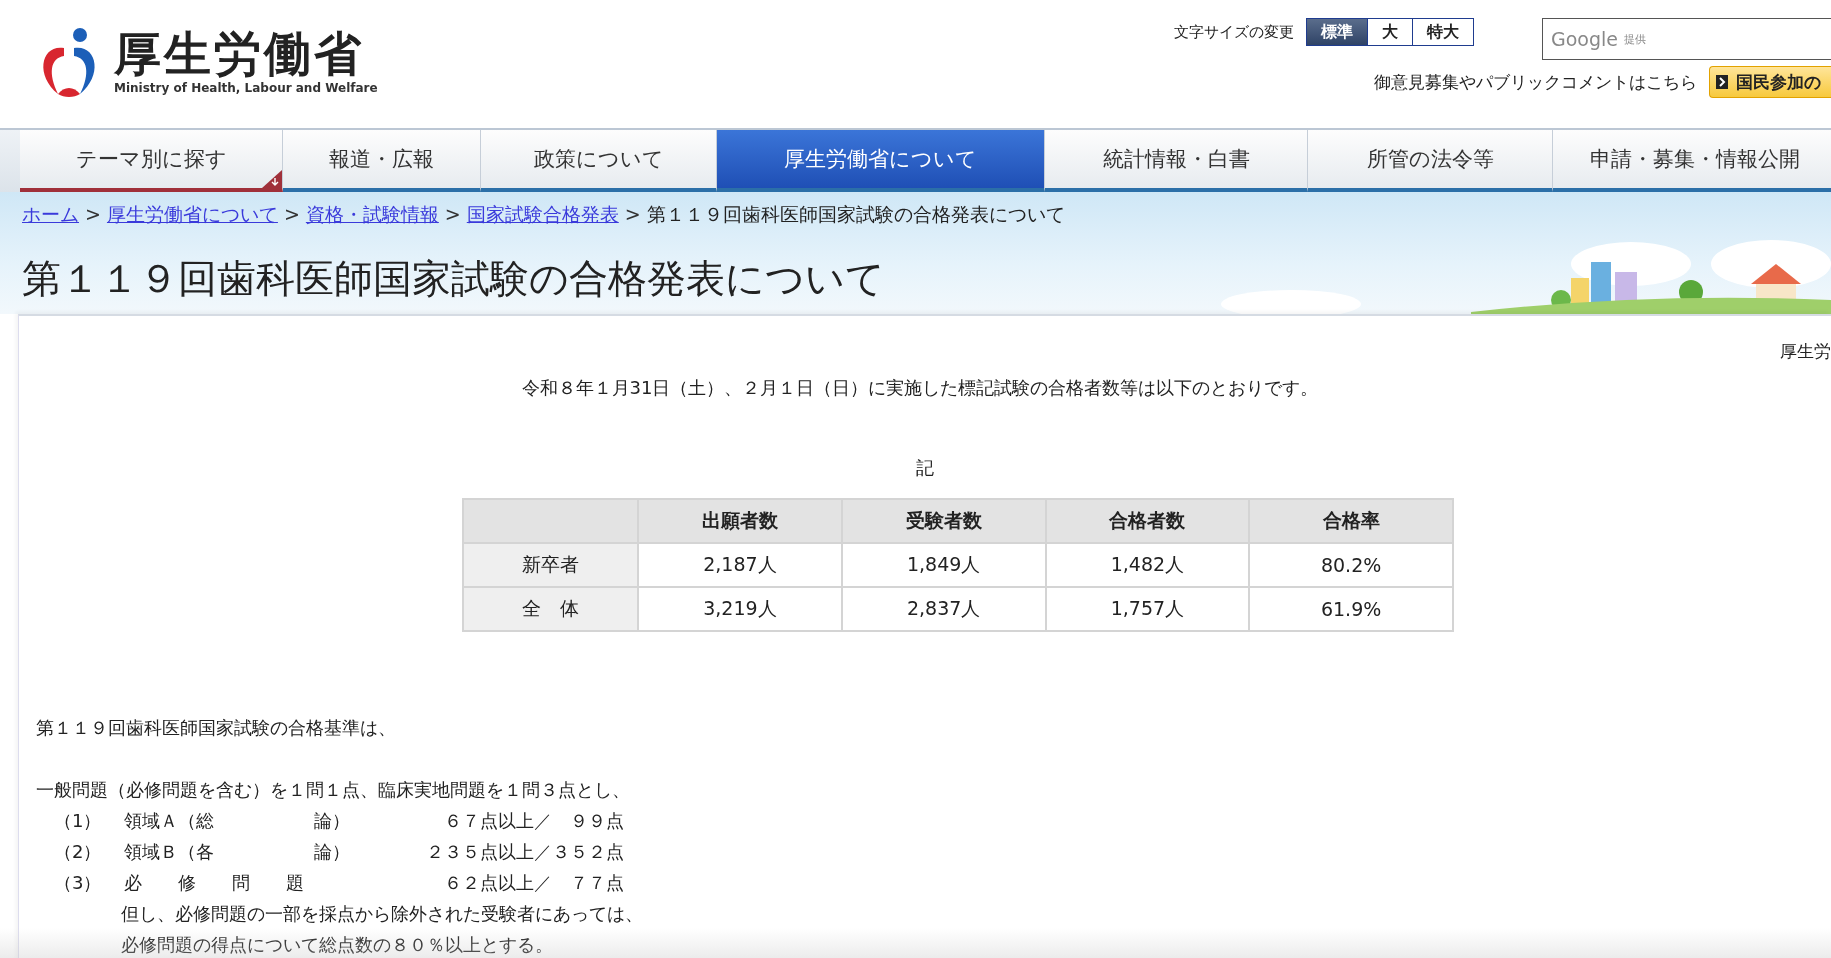 The width and height of the screenshot is (1831, 958). What do you see at coordinates (943, 609) in the screenshot?
I see `table-cell: 2,837人` at bounding box center [943, 609].